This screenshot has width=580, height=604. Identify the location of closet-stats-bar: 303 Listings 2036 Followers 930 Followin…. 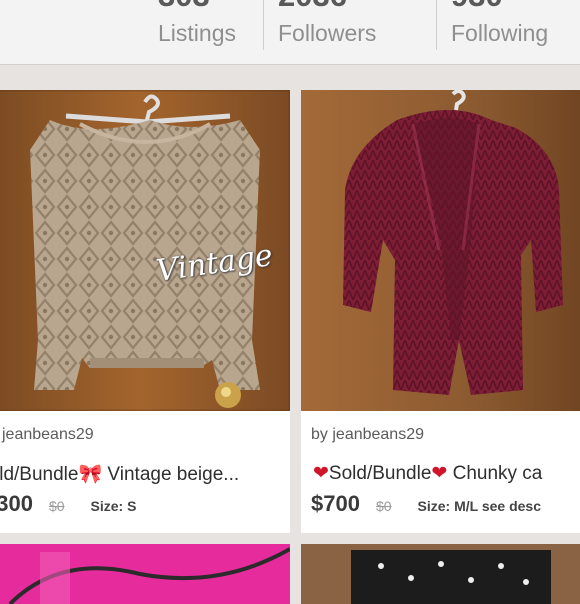
(290, 32).